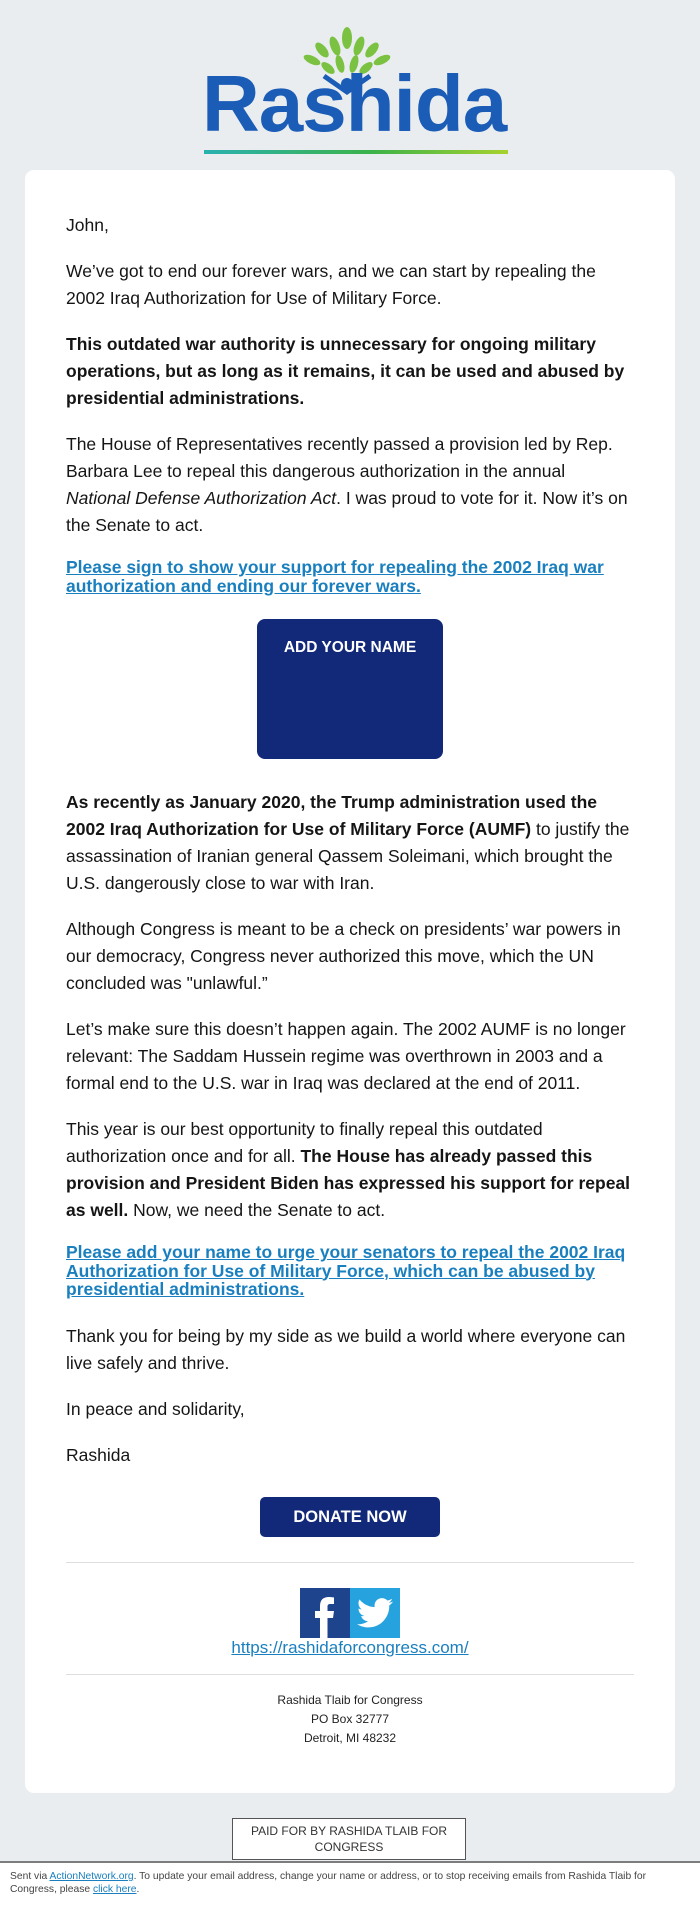 This screenshot has width=700, height=1929. I want to click on address-line-2: PO Box 32777, so click(350, 1718).